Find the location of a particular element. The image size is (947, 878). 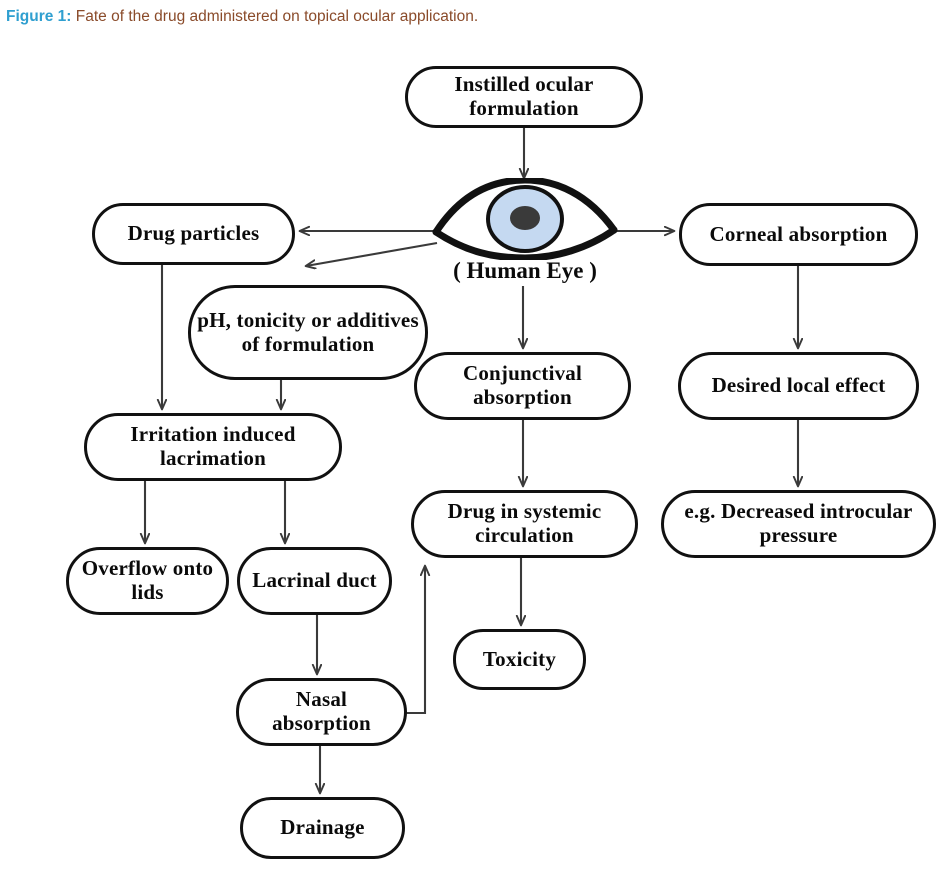

node-conjunctival-absorption: Conjunctival absorption is located at coordinates (522, 386).